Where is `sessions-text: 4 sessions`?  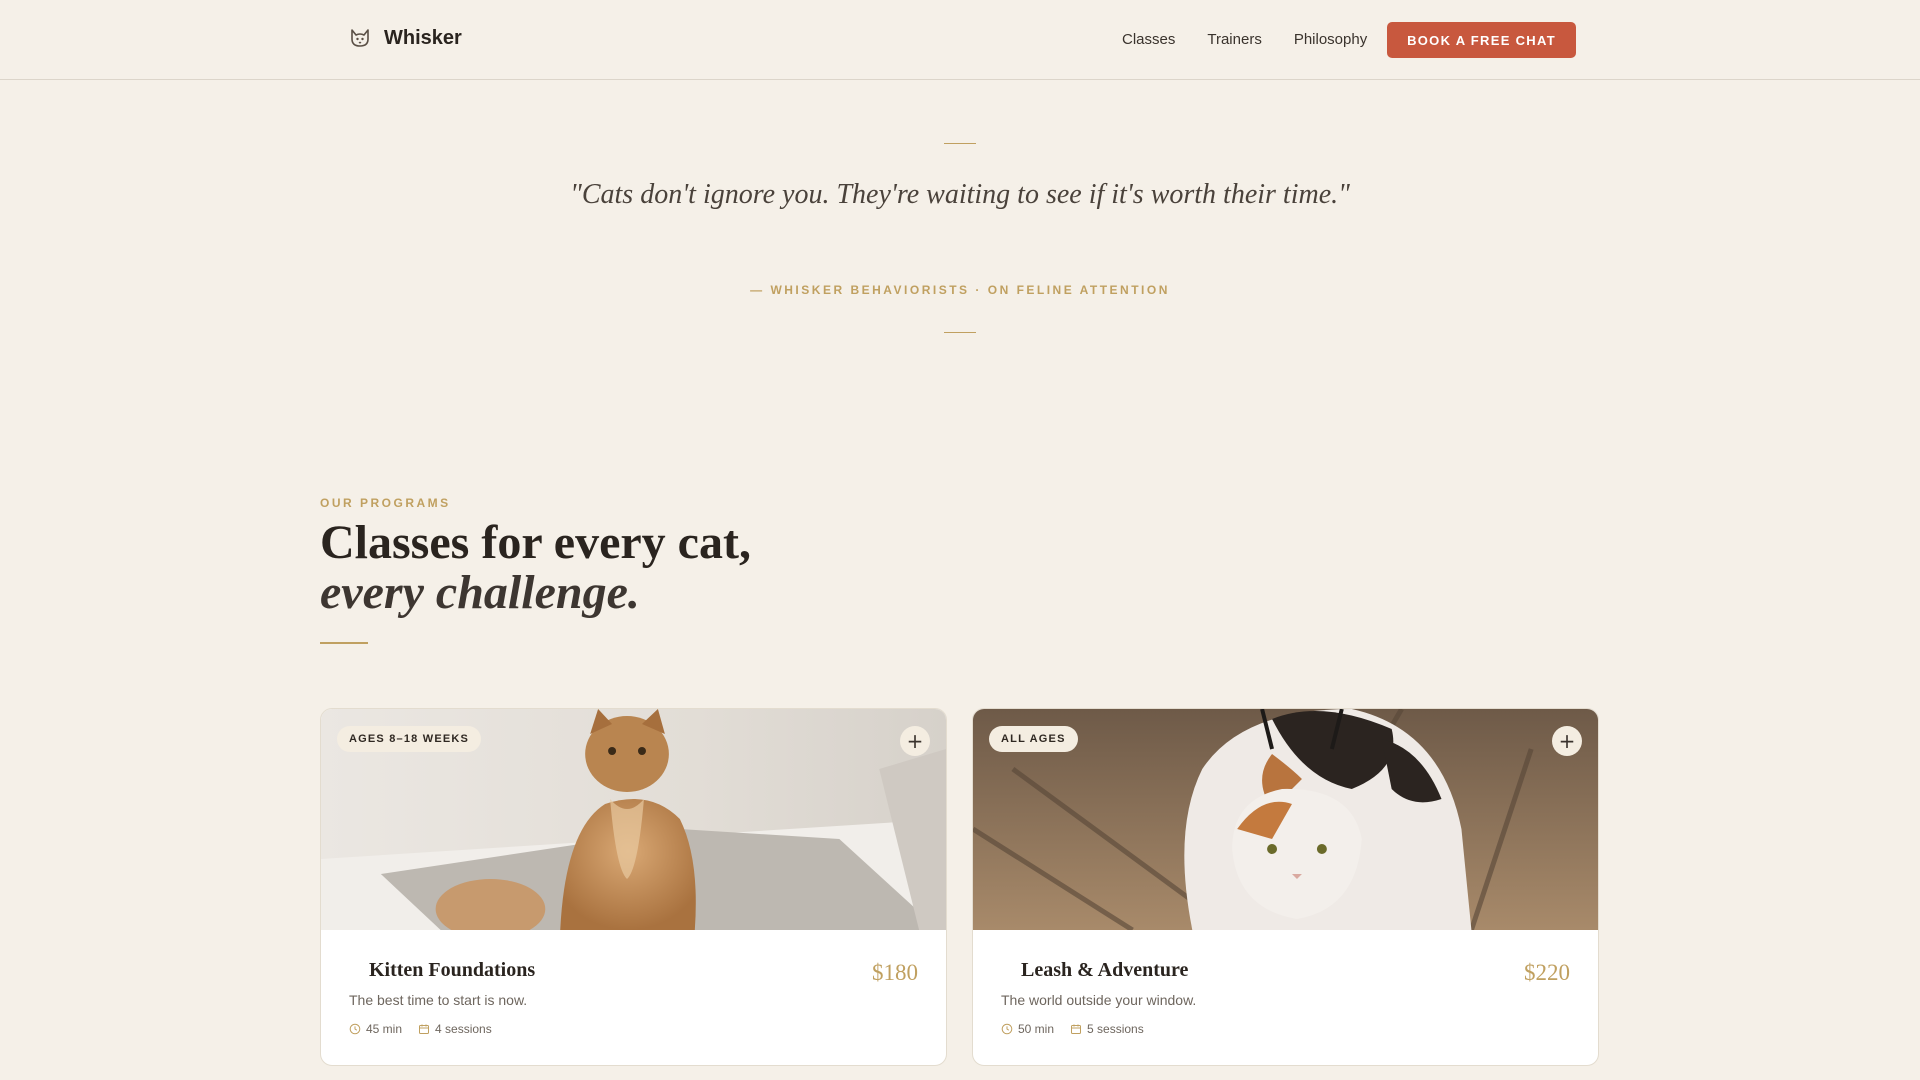
sessions-text: 4 sessions is located at coordinates (463, 1029).